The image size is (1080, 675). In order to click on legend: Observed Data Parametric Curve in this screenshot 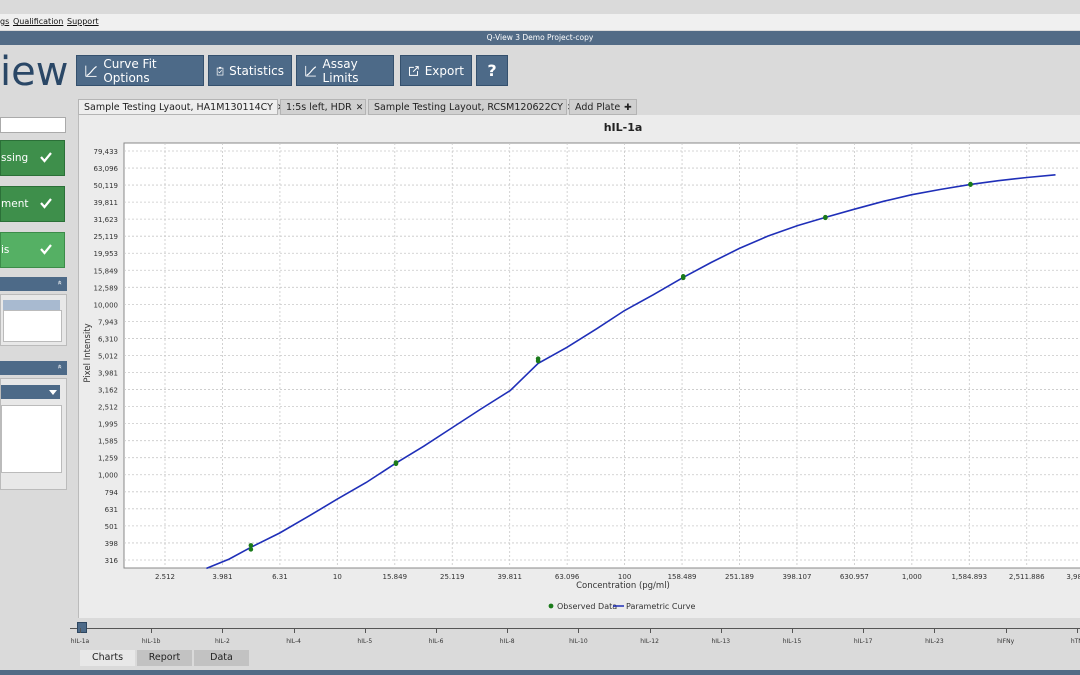, I will do `click(622, 606)`.